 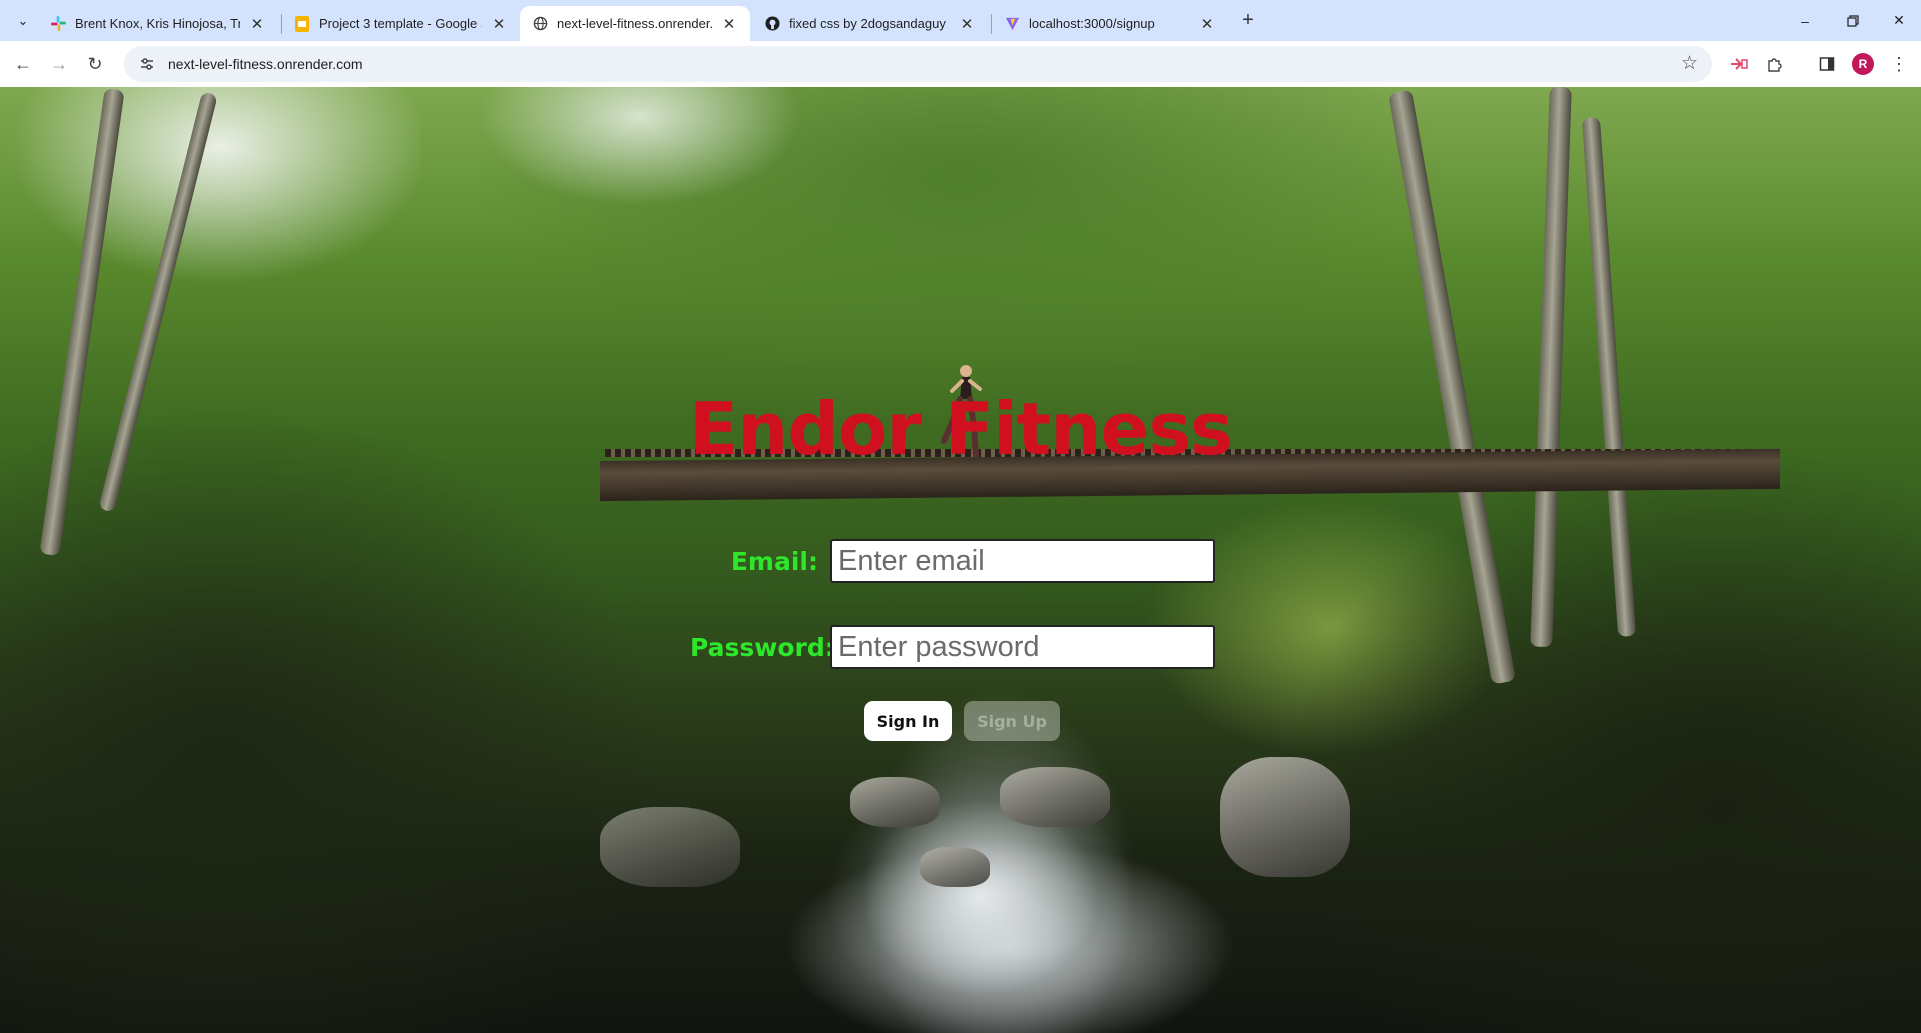 I want to click on tab-search-chevron-icon: ⌄, so click(x=23, y=21).